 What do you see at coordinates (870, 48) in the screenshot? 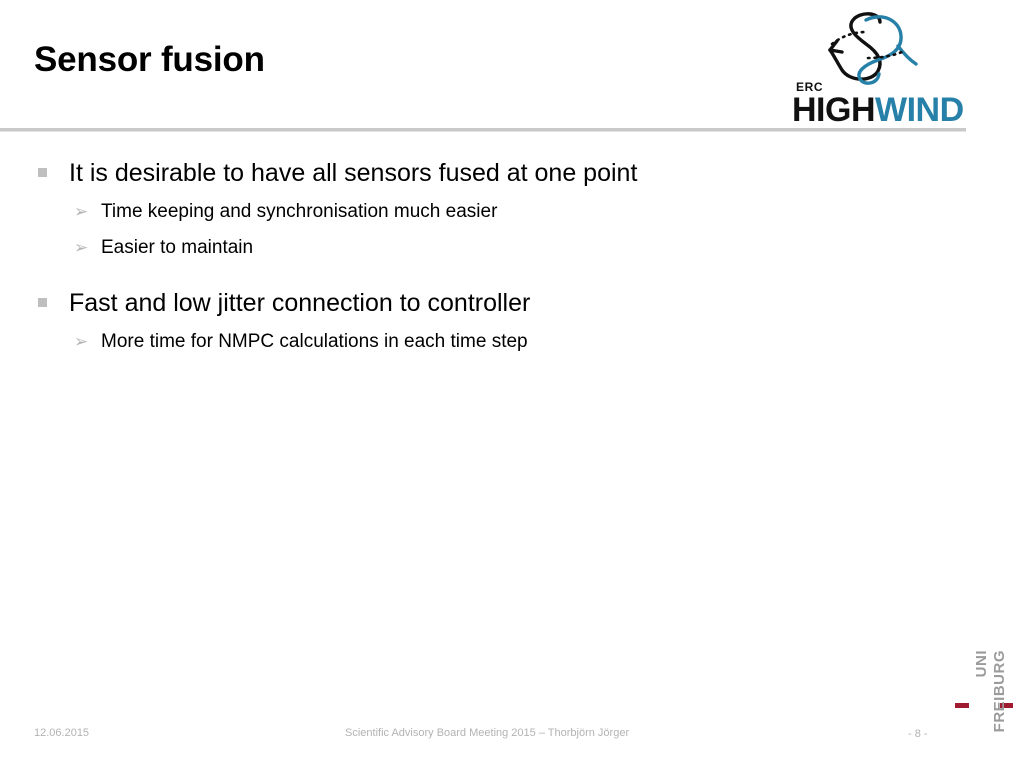
I see `highwind-loop-icon` at bounding box center [870, 48].